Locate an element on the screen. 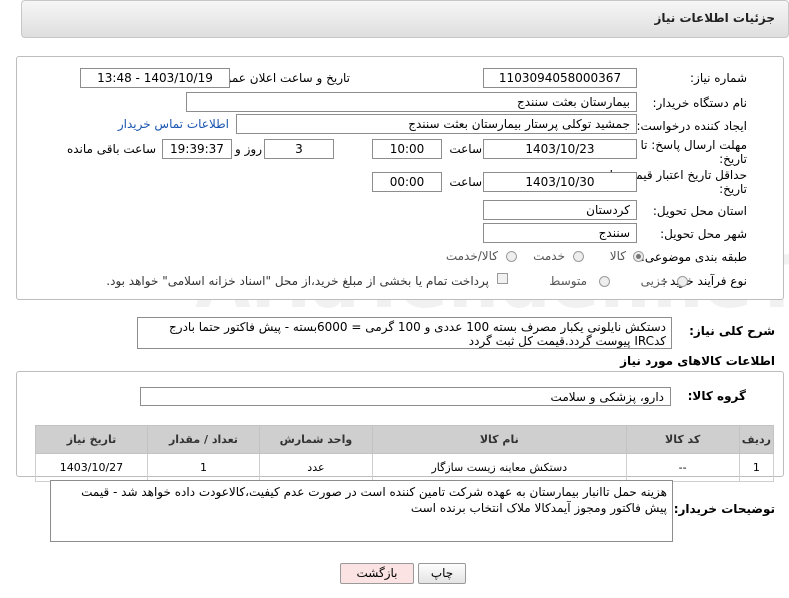 This screenshot has height=598, width=789. buyer-contact-link: اطلاعات تماس خریدار is located at coordinates (173, 124).